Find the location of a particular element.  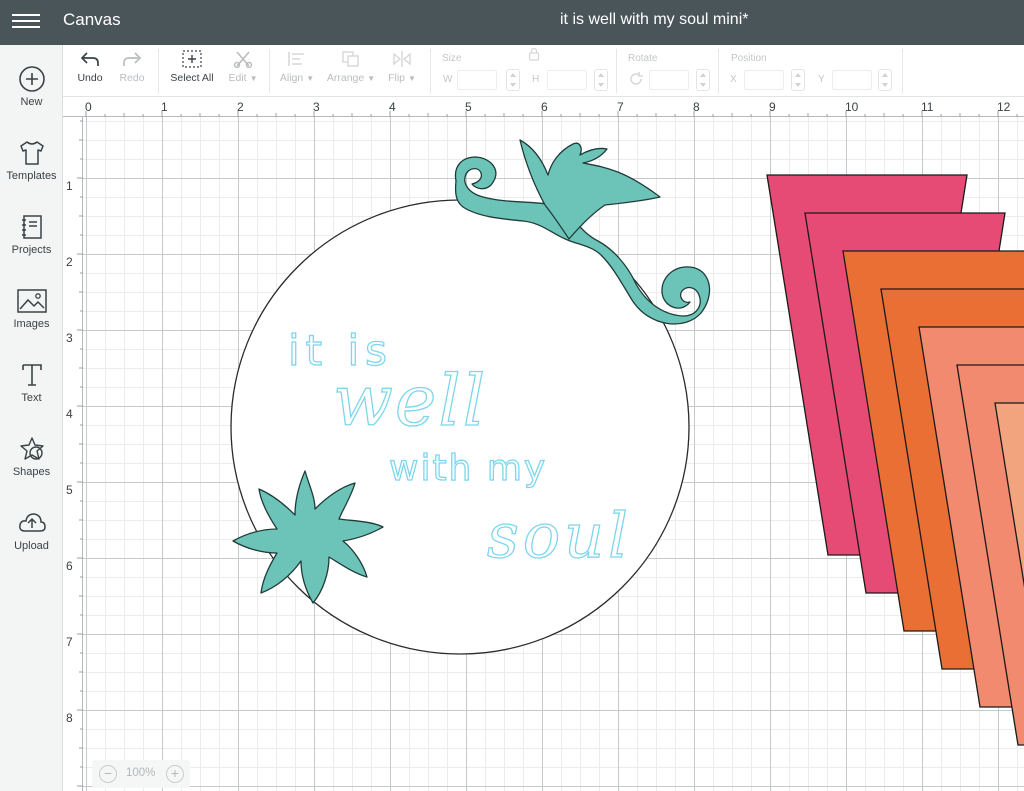

flip-icon is located at coordinates (402, 59).